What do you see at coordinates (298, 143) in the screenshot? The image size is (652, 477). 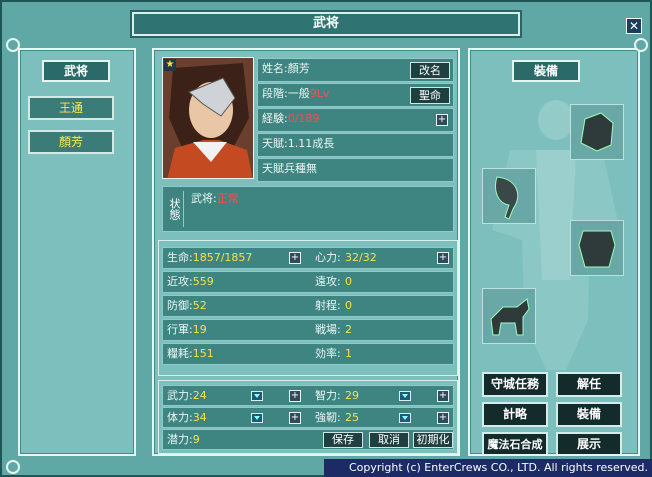 I see `talent-text: 天賦:1.11成長` at bounding box center [298, 143].